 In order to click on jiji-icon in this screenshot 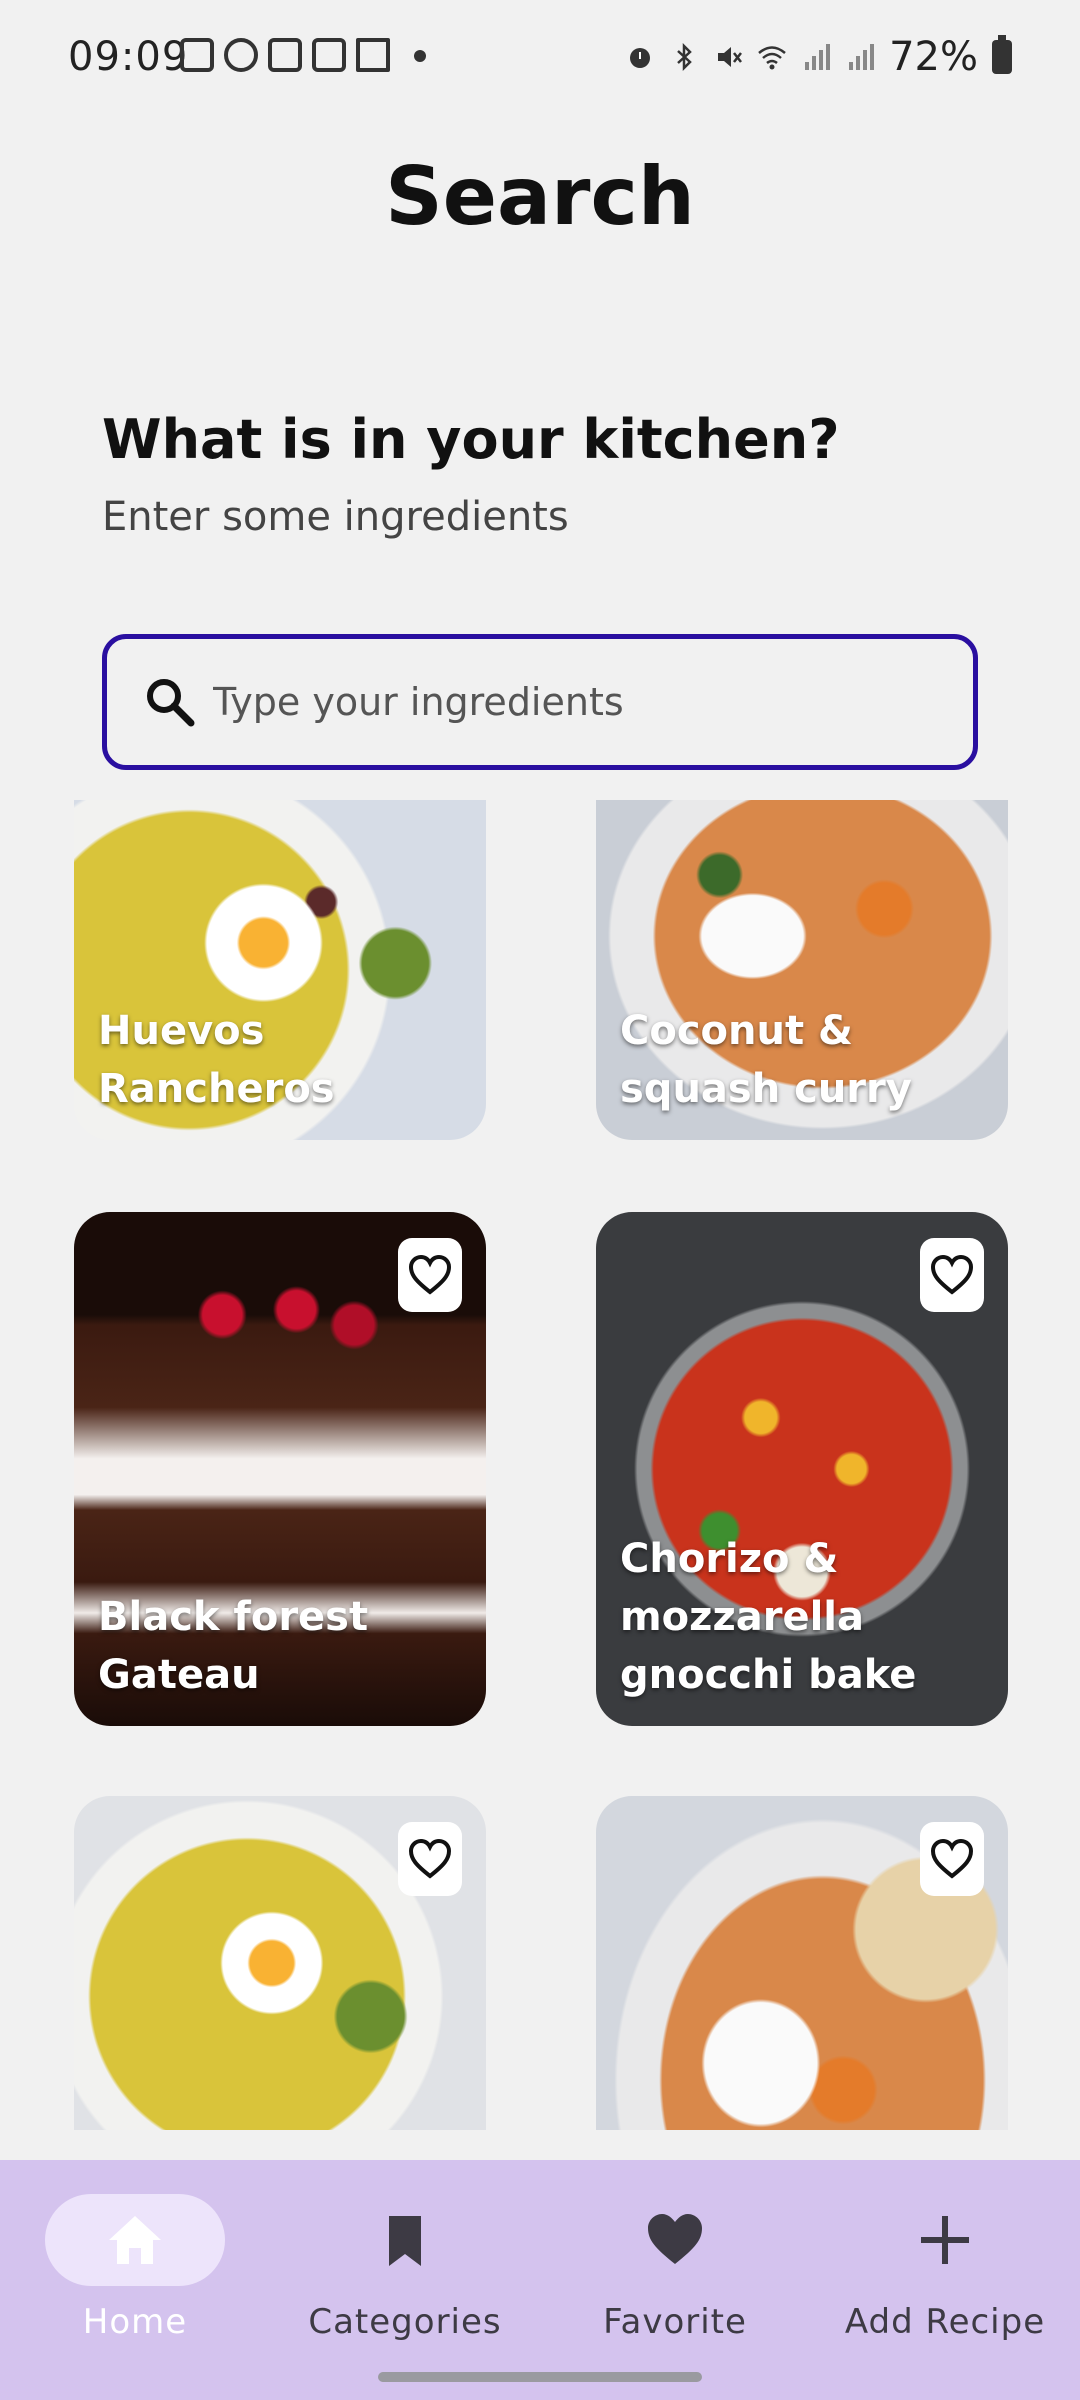, I will do `click(373, 55)`.